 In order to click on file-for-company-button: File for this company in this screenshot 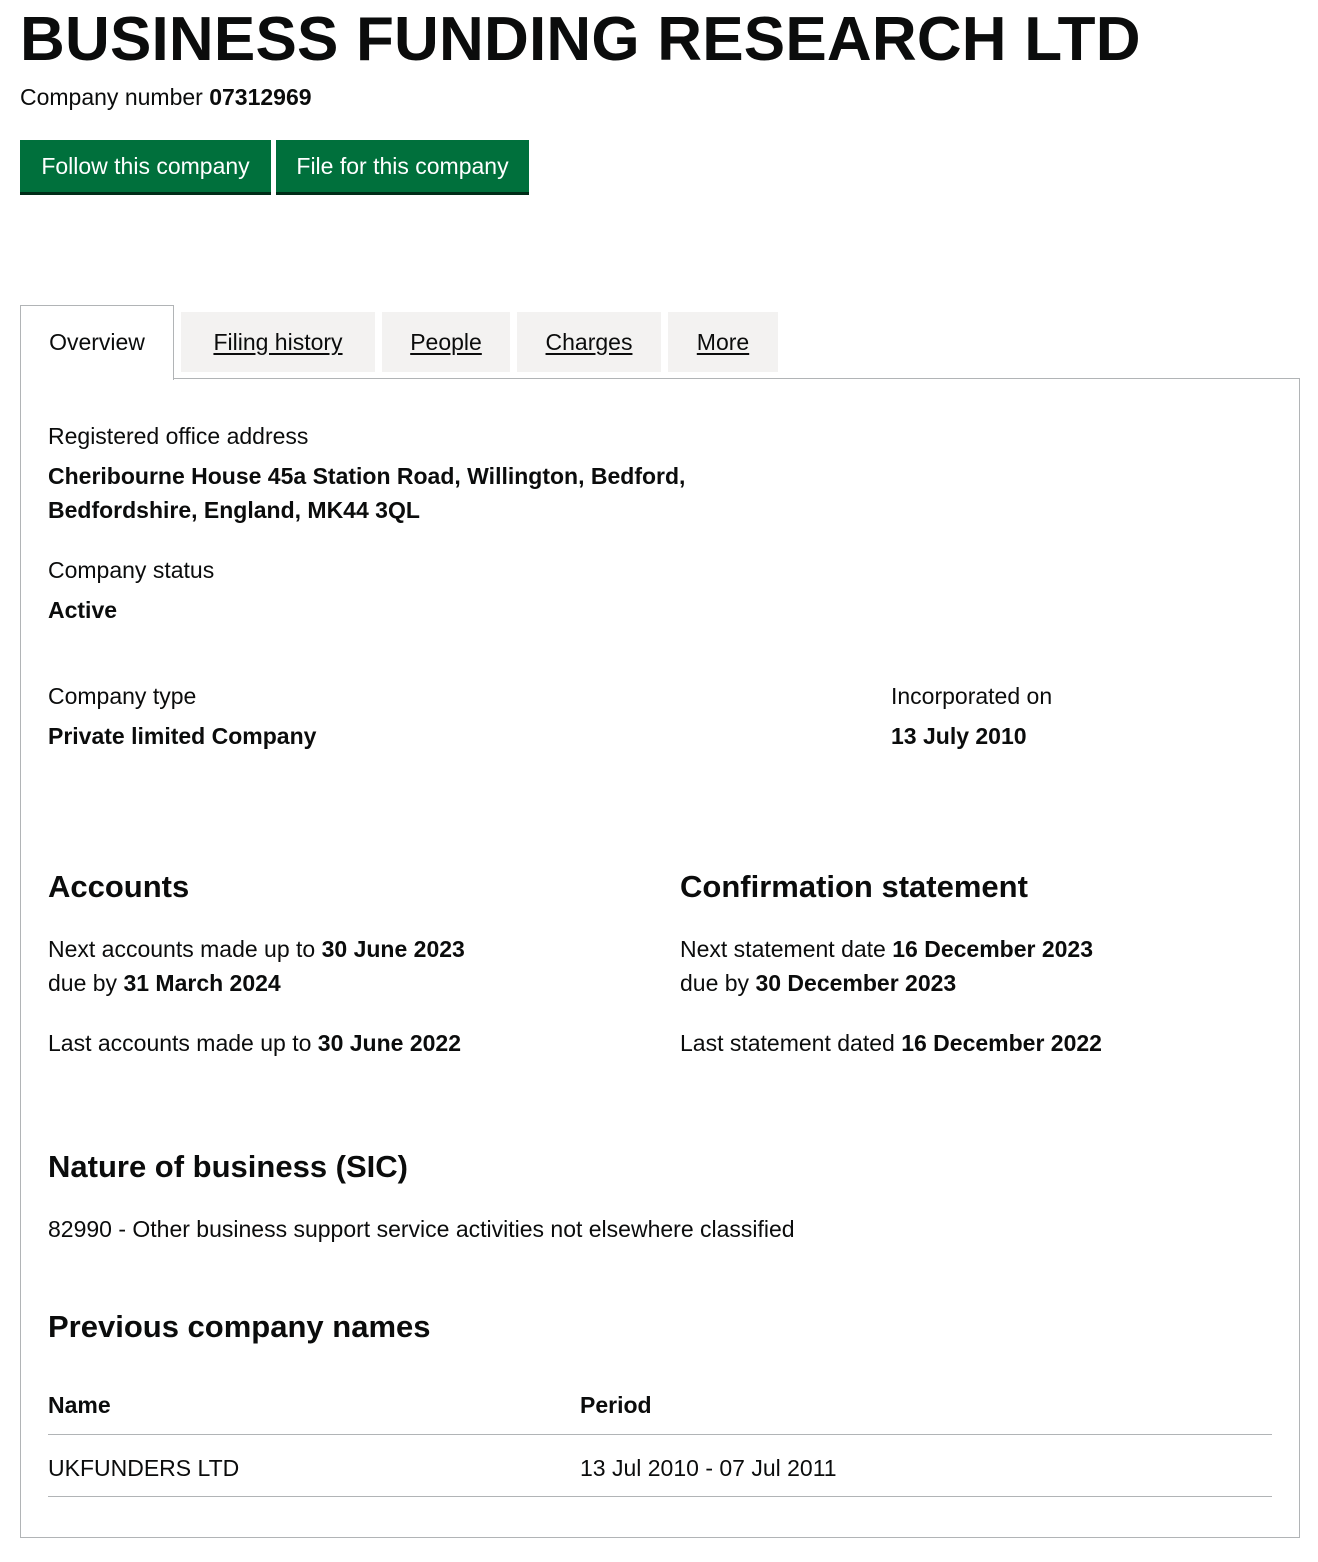, I will do `click(402, 166)`.